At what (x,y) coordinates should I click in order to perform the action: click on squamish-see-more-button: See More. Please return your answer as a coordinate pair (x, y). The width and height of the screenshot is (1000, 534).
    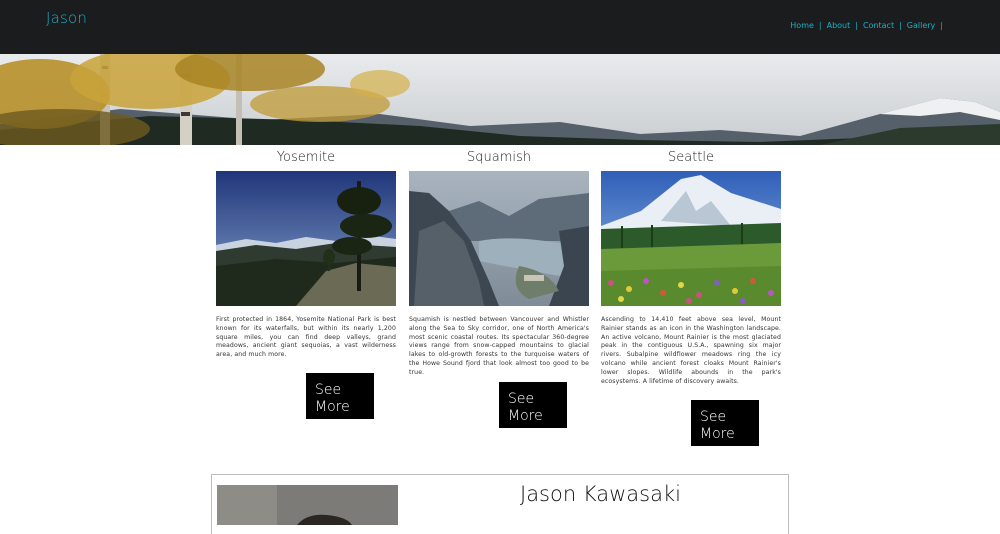
    Looking at the image, I should click on (533, 405).